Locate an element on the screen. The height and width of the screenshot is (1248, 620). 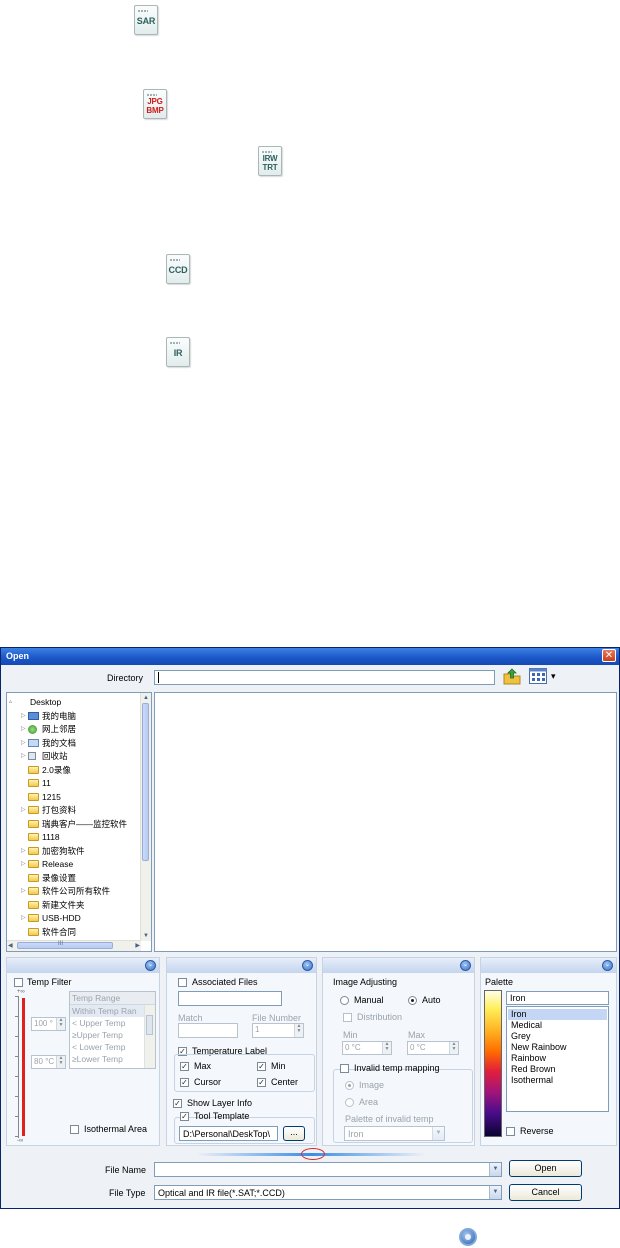
tree-item: ▷ Release is located at coordinates (74, 864).